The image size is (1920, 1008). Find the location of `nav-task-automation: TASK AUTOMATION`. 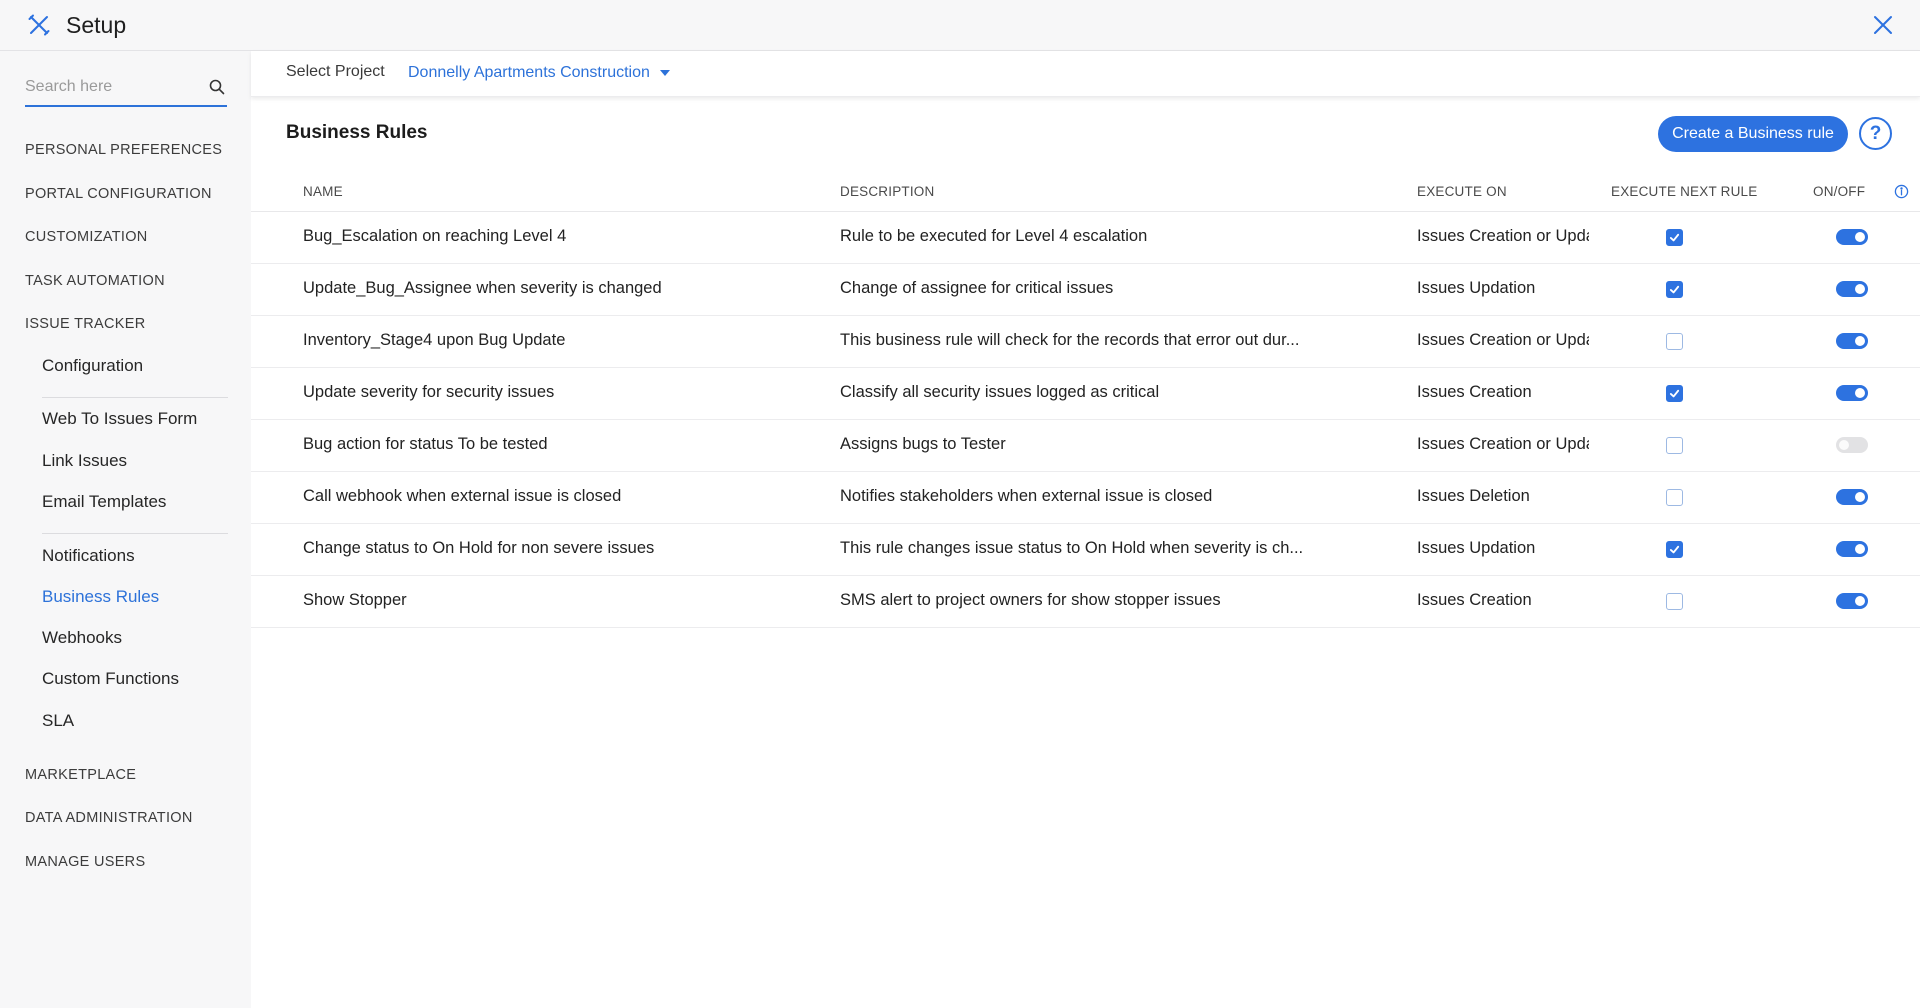

nav-task-automation: TASK AUTOMATION is located at coordinates (95, 281).